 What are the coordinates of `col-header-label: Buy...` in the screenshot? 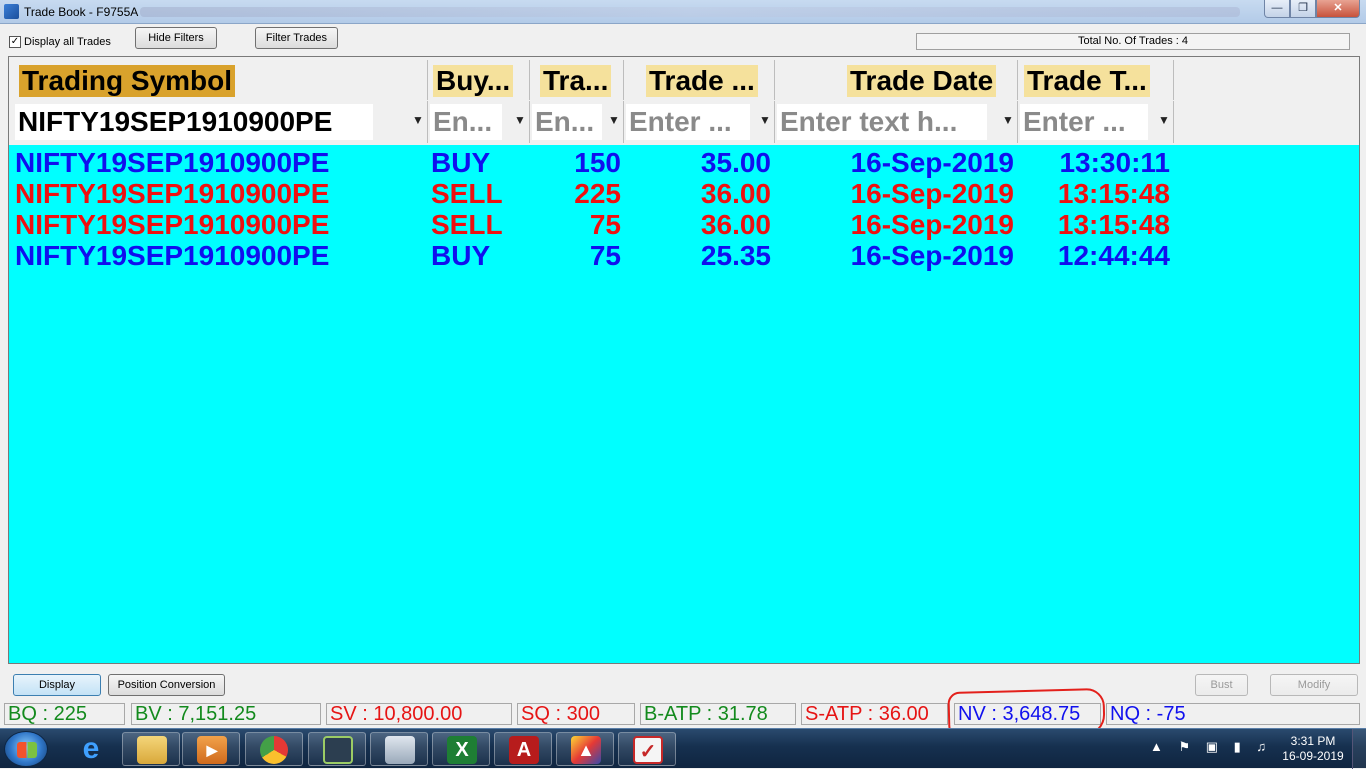 It's located at (473, 81).